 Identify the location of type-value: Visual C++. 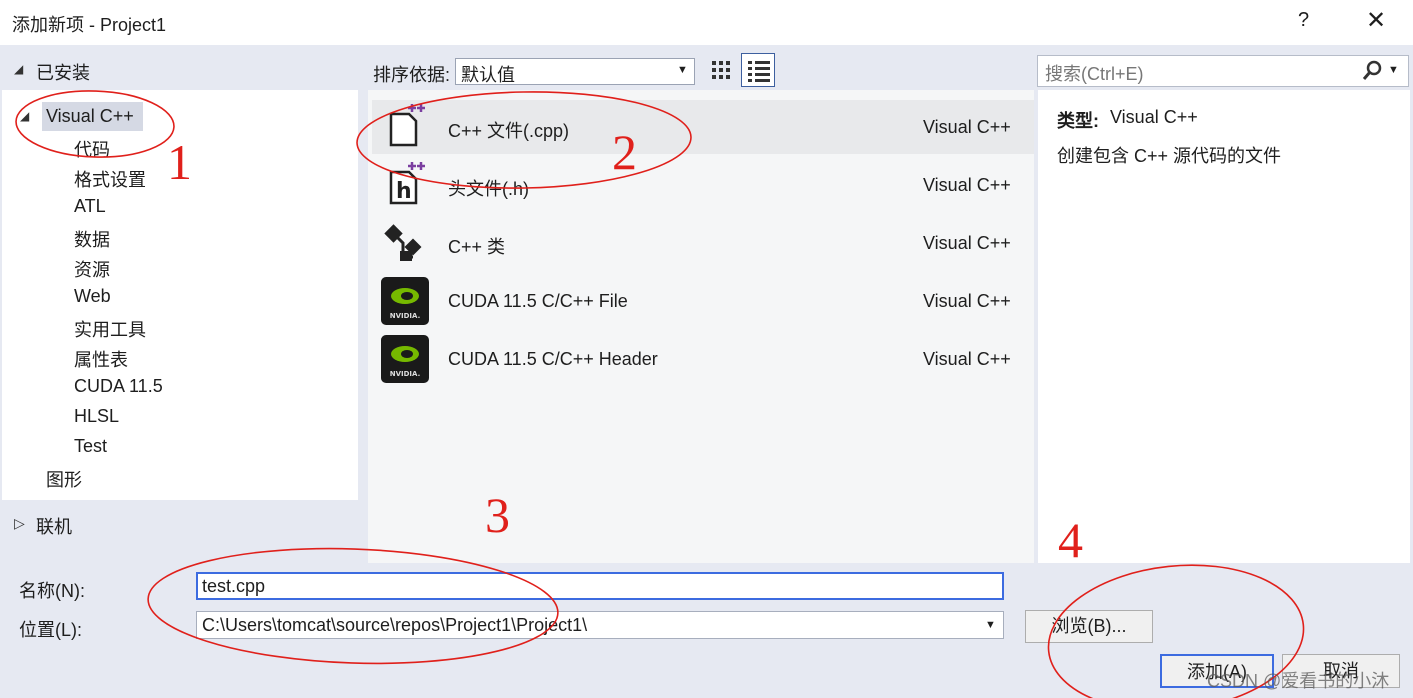
(1154, 117).